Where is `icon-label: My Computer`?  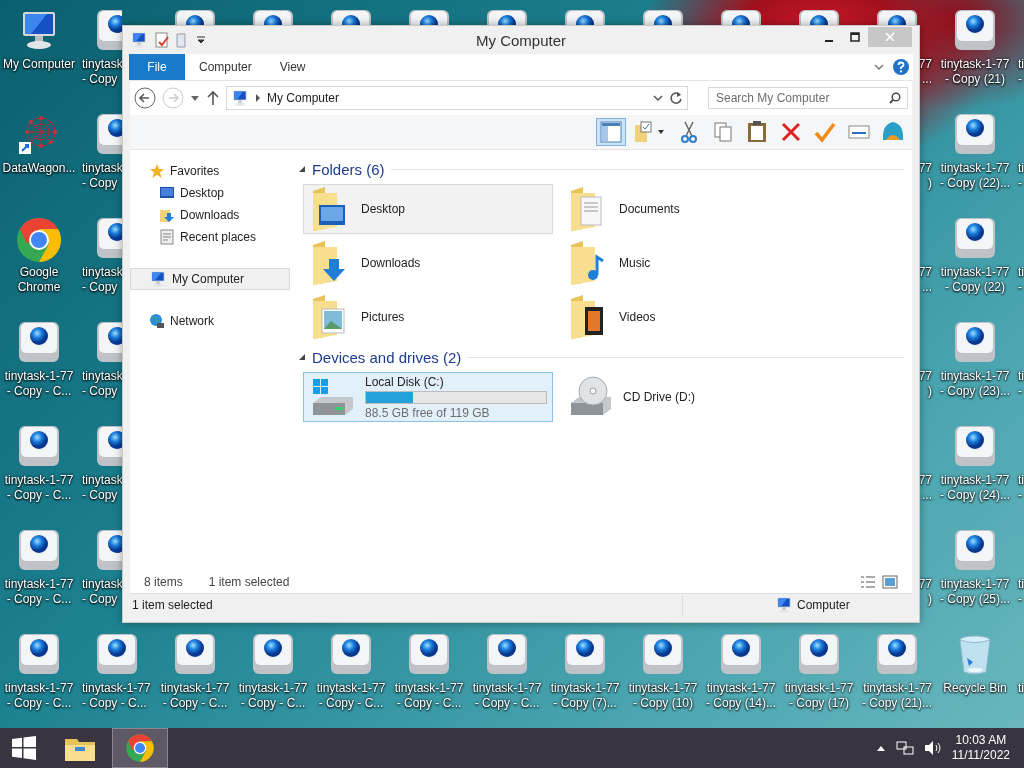
icon-label: My Computer is located at coordinates (39, 64).